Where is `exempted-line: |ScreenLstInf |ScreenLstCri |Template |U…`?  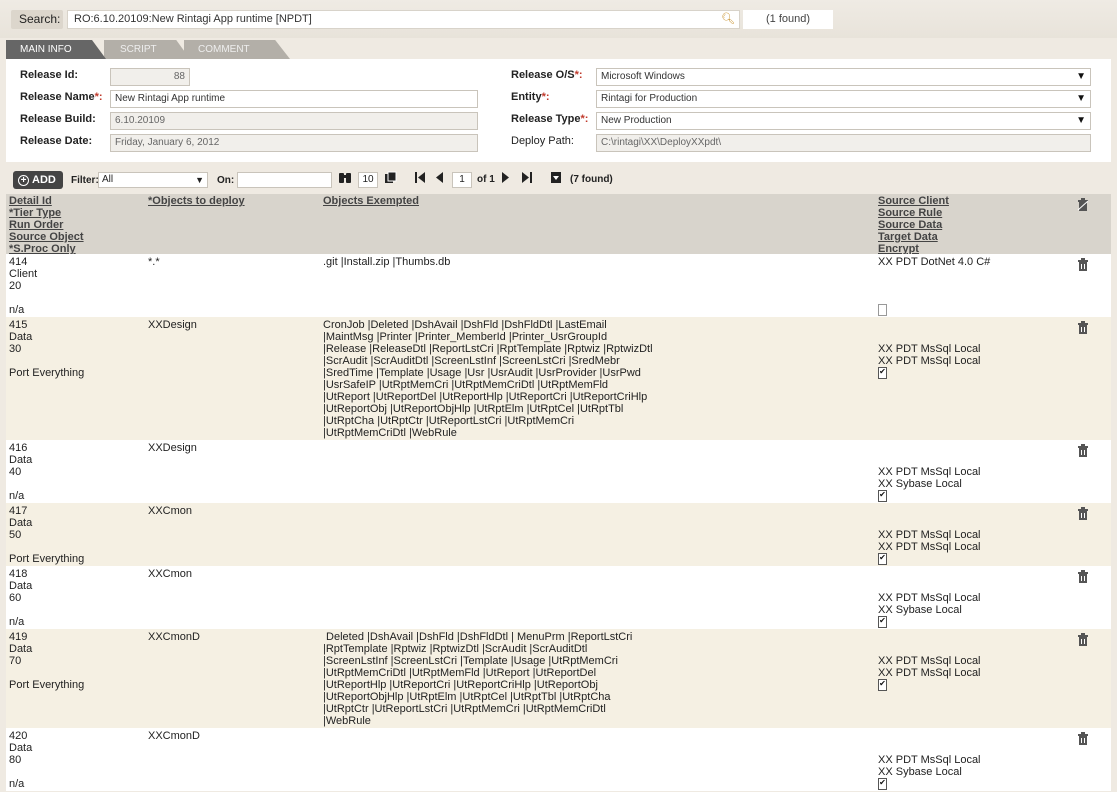 exempted-line: |ScreenLstInf |ScreenLstCri |Template |U… is located at coordinates (470, 661).